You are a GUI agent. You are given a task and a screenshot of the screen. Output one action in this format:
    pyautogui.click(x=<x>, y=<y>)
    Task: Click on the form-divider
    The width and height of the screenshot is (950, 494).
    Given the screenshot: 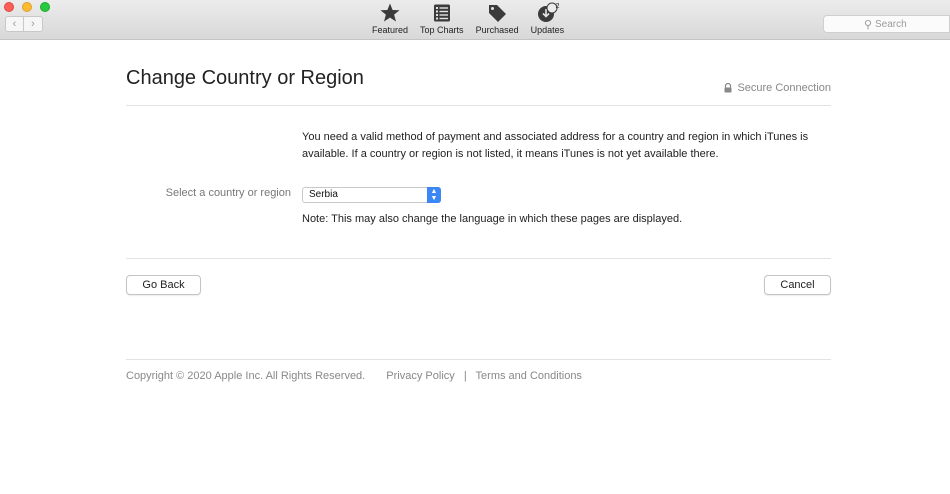 What is the action you would take?
    pyautogui.click(x=478, y=258)
    